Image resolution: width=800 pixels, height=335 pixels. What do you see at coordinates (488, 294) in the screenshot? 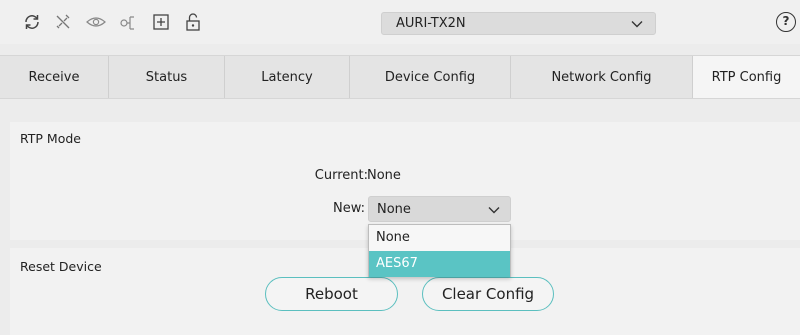
I see `clear-config-button: Clear Config` at bounding box center [488, 294].